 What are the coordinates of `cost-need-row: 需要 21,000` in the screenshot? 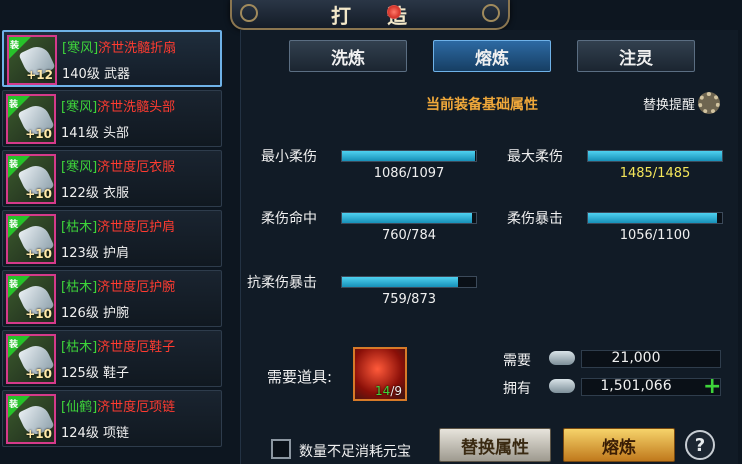 It's located at (613, 359).